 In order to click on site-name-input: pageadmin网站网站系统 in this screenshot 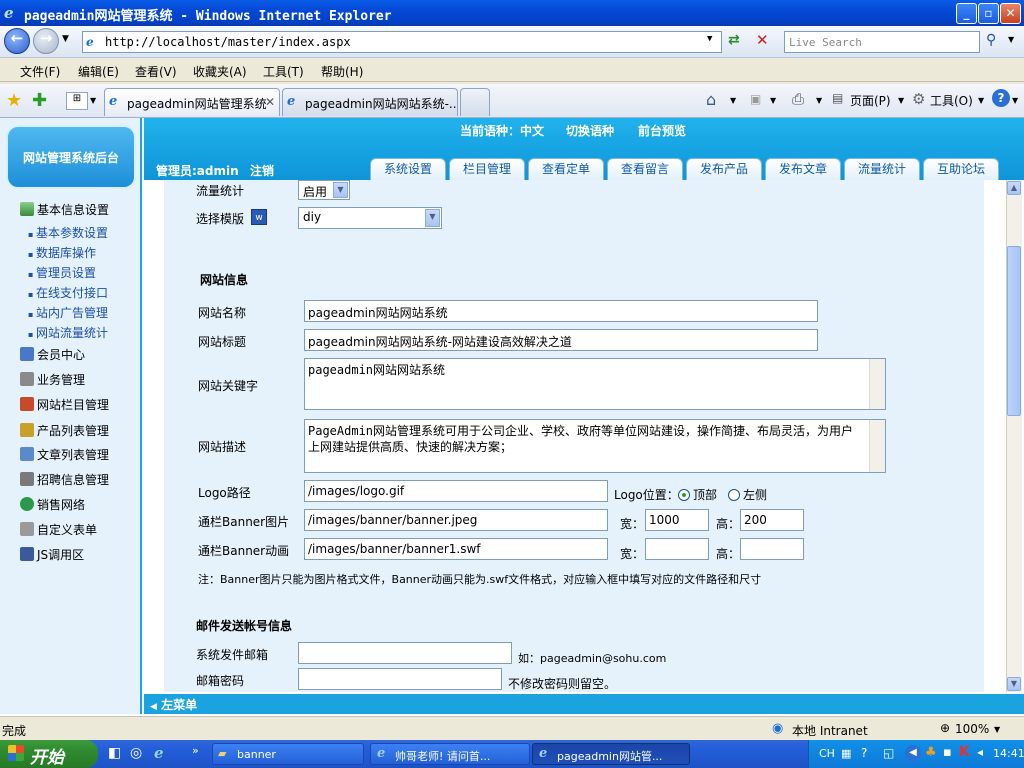, I will do `click(561, 311)`.